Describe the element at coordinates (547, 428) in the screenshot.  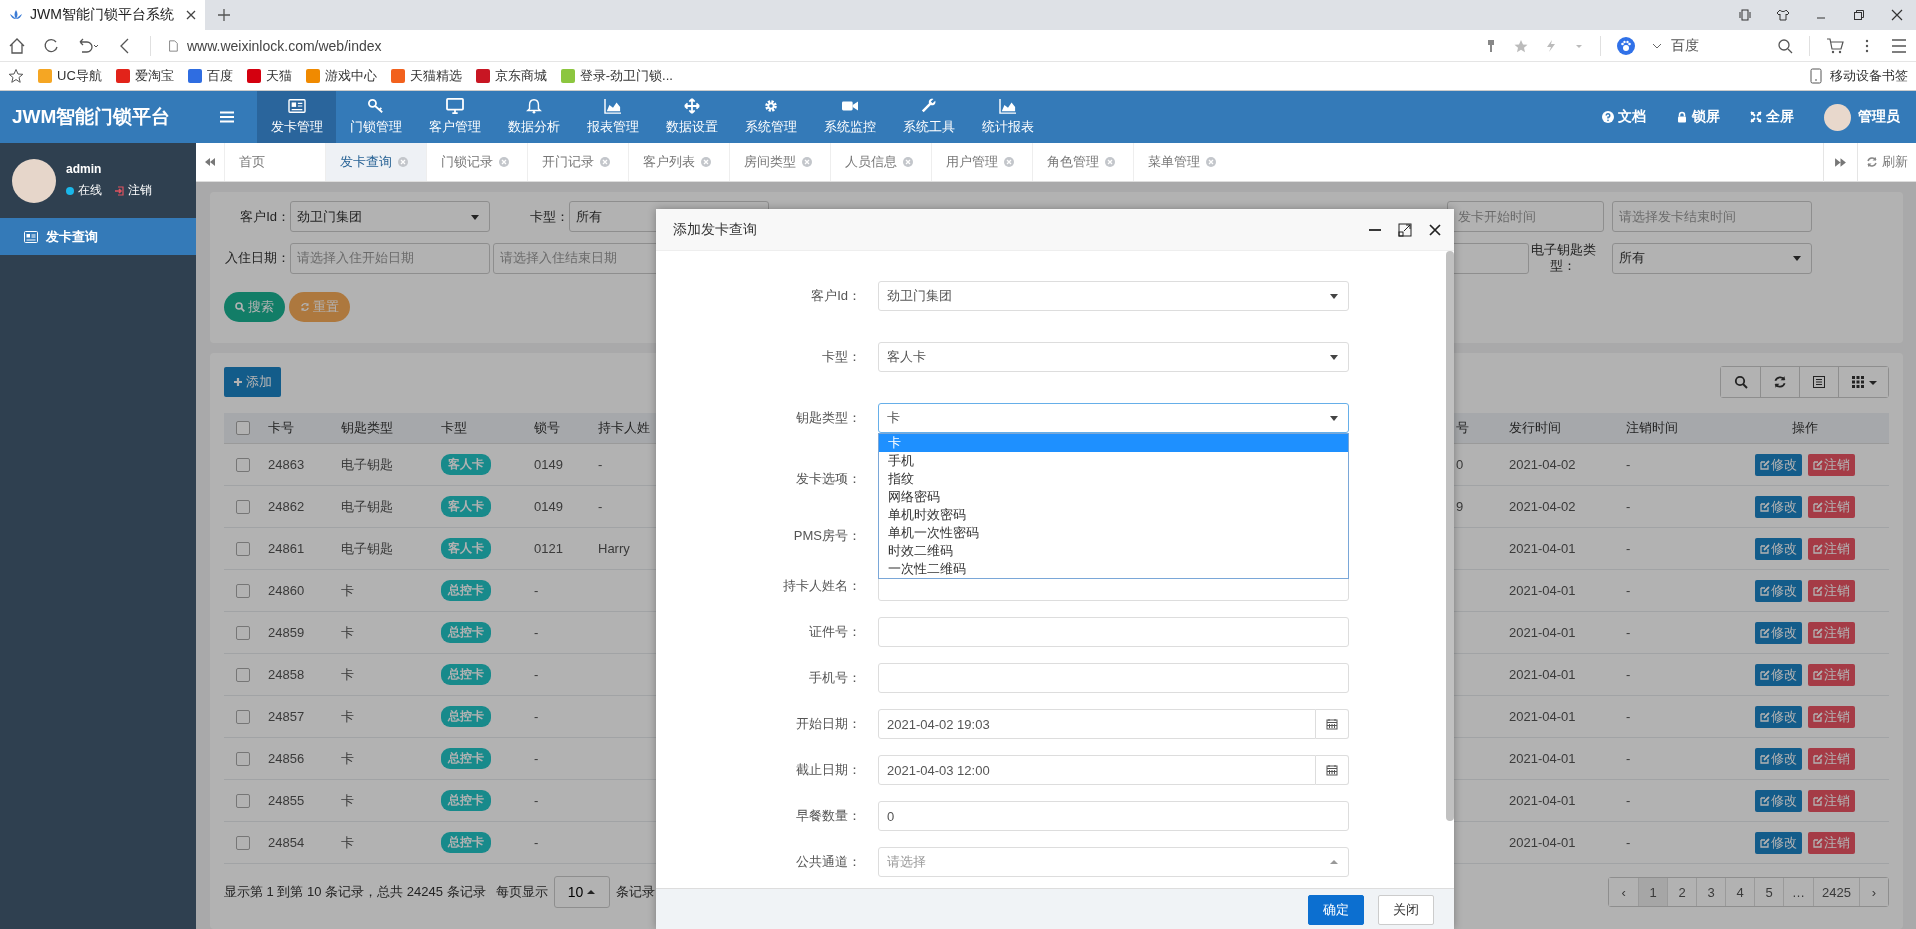
I see `column-header: 锁号` at that location.